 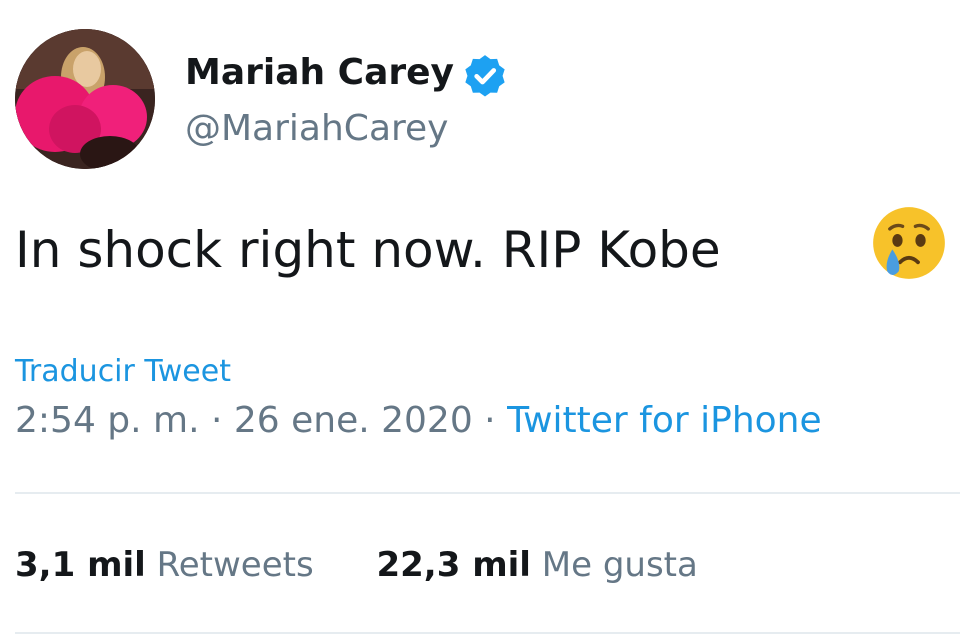 What do you see at coordinates (80, 565) in the screenshot?
I see `retweets-count: 3,1 mil` at bounding box center [80, 565].